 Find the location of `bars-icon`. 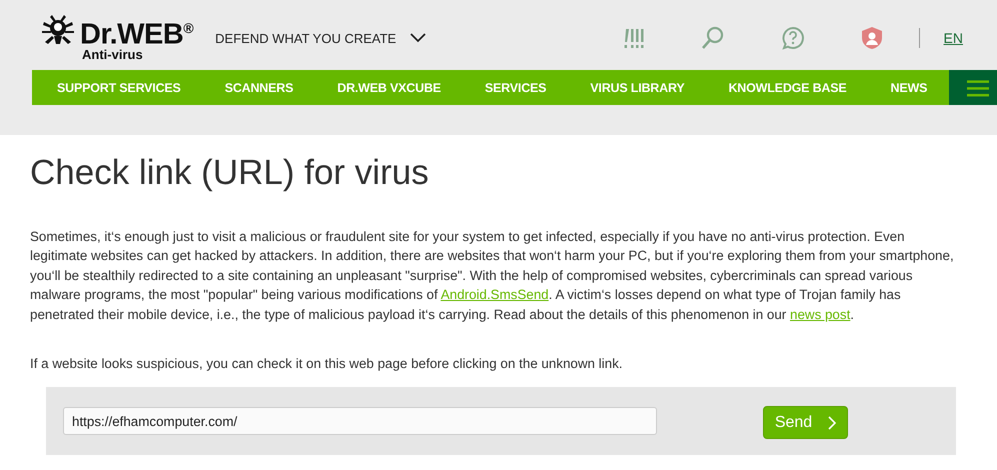

bars-icon is located at coordinates (633, 38).